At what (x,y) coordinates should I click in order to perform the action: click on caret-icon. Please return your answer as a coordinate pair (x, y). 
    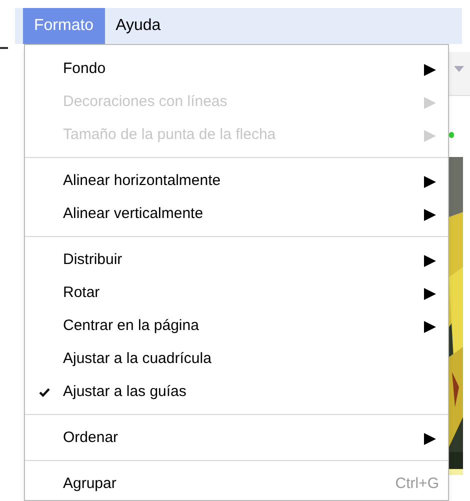
    Looking at the image, I should click on (459, 69).